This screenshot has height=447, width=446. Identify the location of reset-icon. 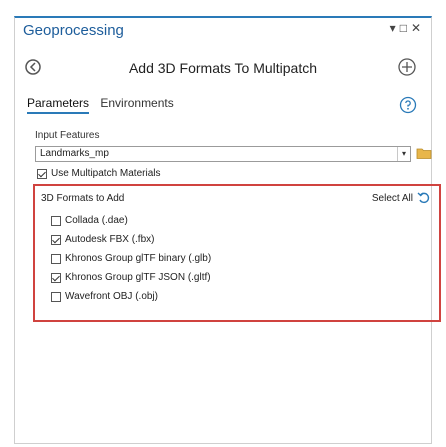
(424, 198).